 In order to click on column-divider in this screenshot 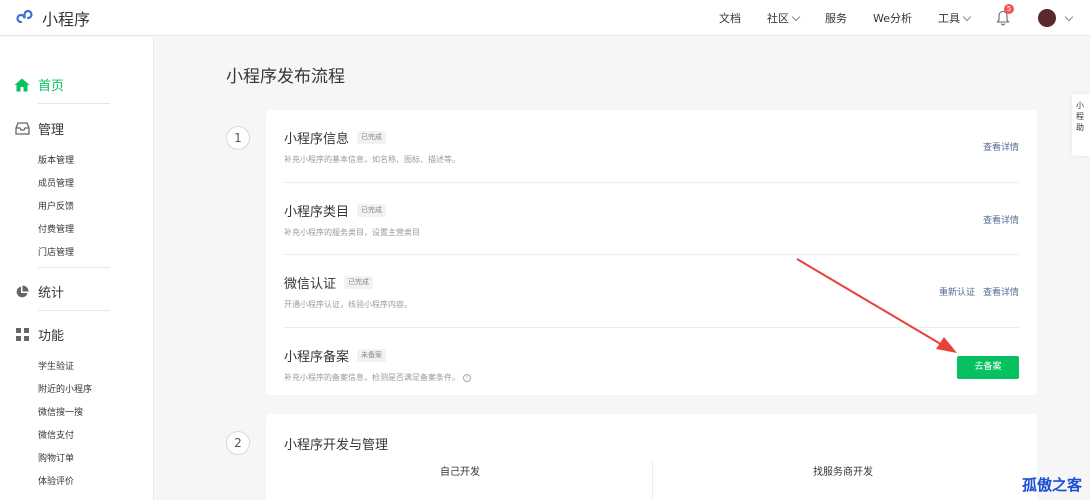, I will do `click(652, 480)`.